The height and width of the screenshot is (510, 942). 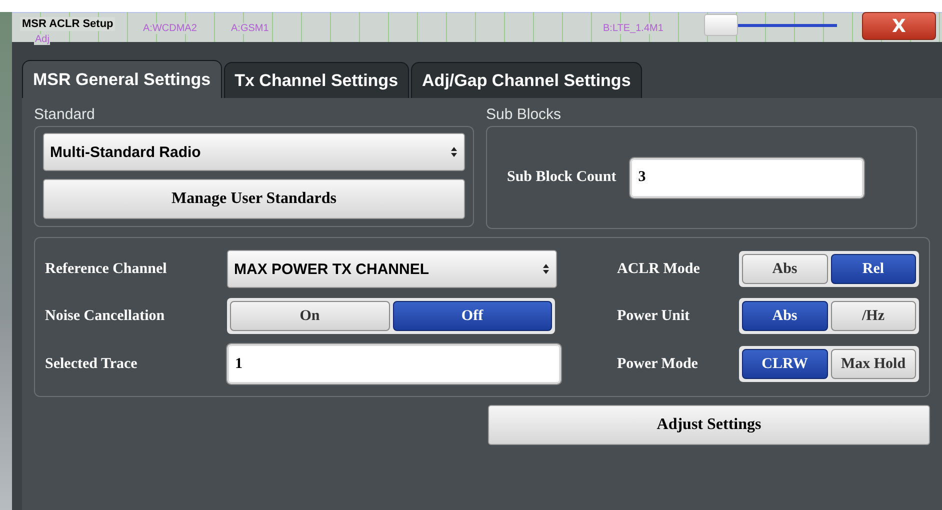 What do you see at coordinates (561, 177) in the screenshot?
I see `setting-label: Sub Block Count` at bounding box center [561, 177].